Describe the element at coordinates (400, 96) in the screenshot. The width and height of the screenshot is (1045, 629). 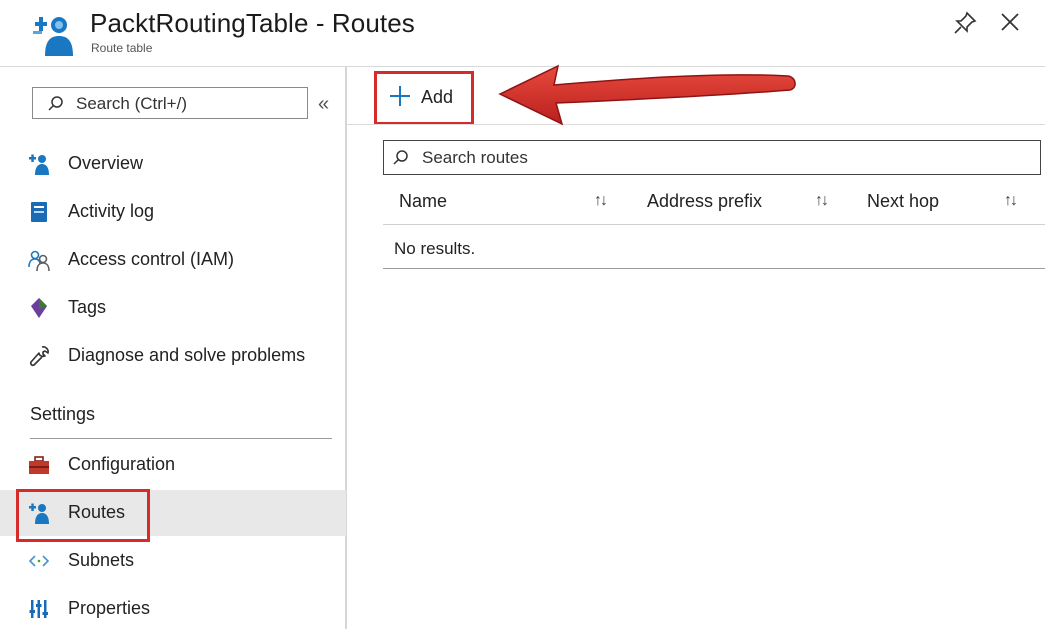
I see `plus-icon` at that location.